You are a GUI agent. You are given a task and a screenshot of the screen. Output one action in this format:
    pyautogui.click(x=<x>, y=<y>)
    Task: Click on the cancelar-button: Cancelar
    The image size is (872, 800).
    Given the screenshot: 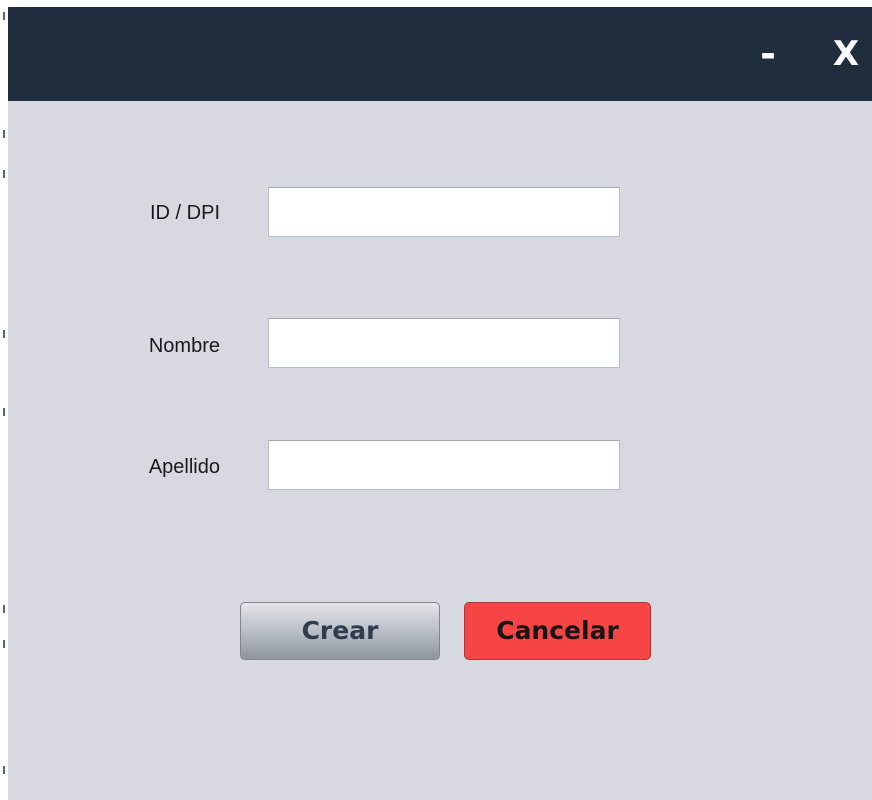 What is the action you would take?
    pyautogui.click(x=557, y=631)
    